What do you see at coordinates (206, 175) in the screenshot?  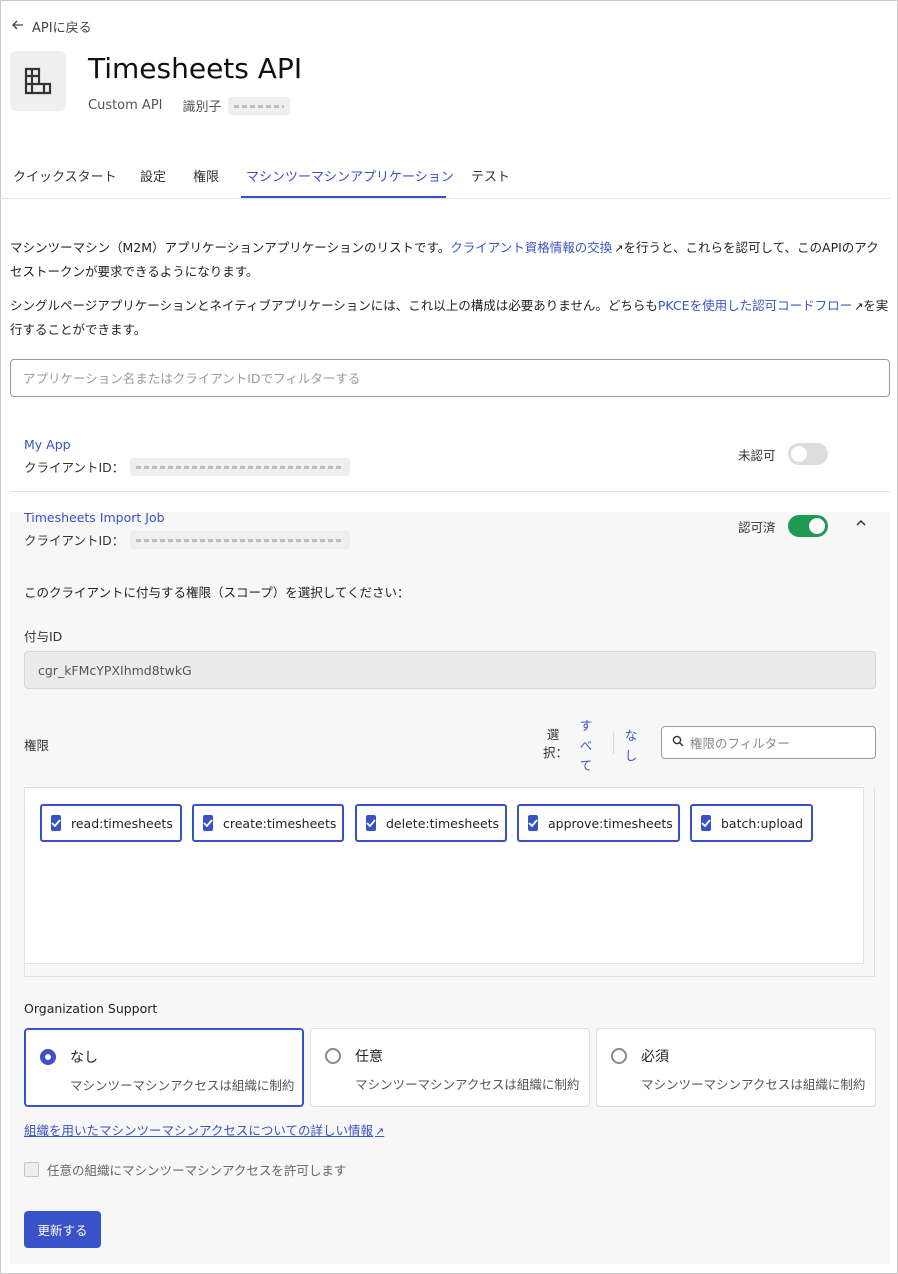 I see `tab-permissions: 権限` at bounding box center [206, 175].